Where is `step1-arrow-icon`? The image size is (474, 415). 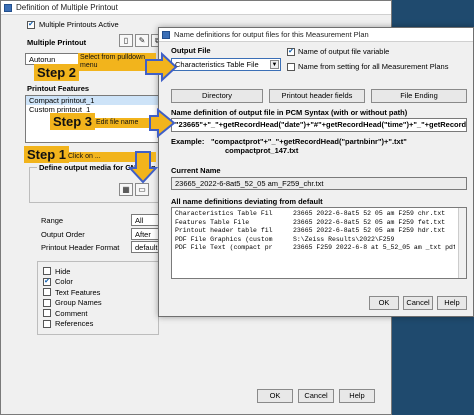
step1-arrow-icon is located at coordinates (143, 167).